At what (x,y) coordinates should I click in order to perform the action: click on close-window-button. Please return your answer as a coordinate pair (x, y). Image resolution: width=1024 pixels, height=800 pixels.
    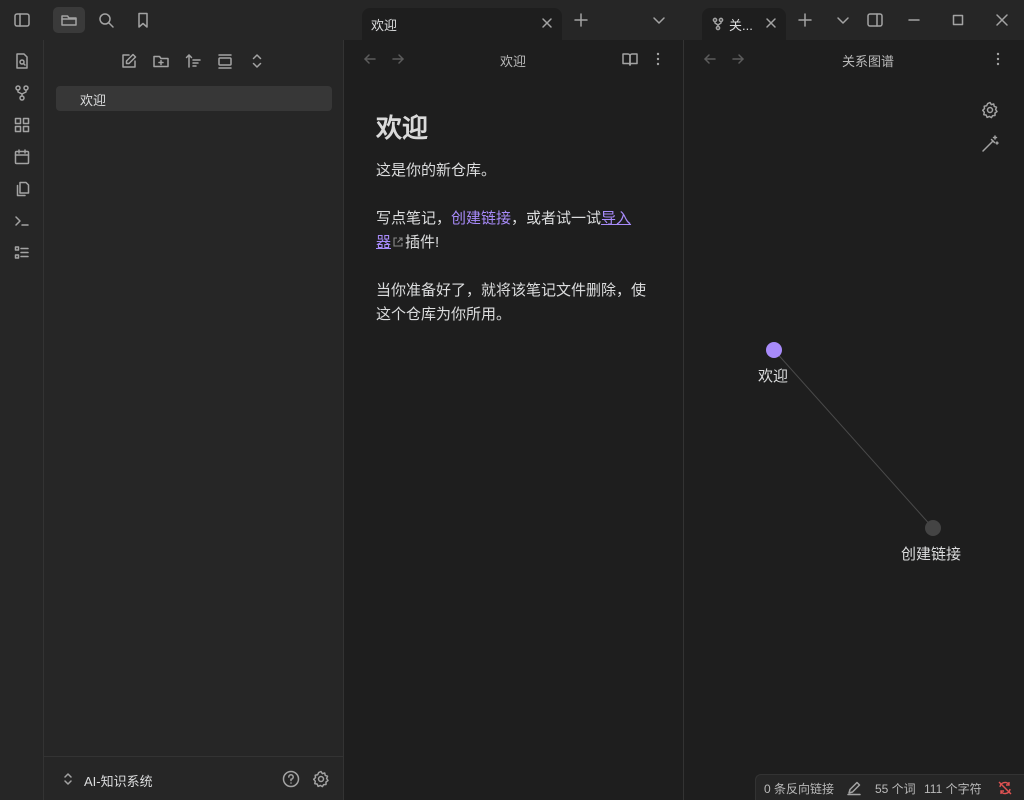
    Looking at the image, I should click on (1002, 20).